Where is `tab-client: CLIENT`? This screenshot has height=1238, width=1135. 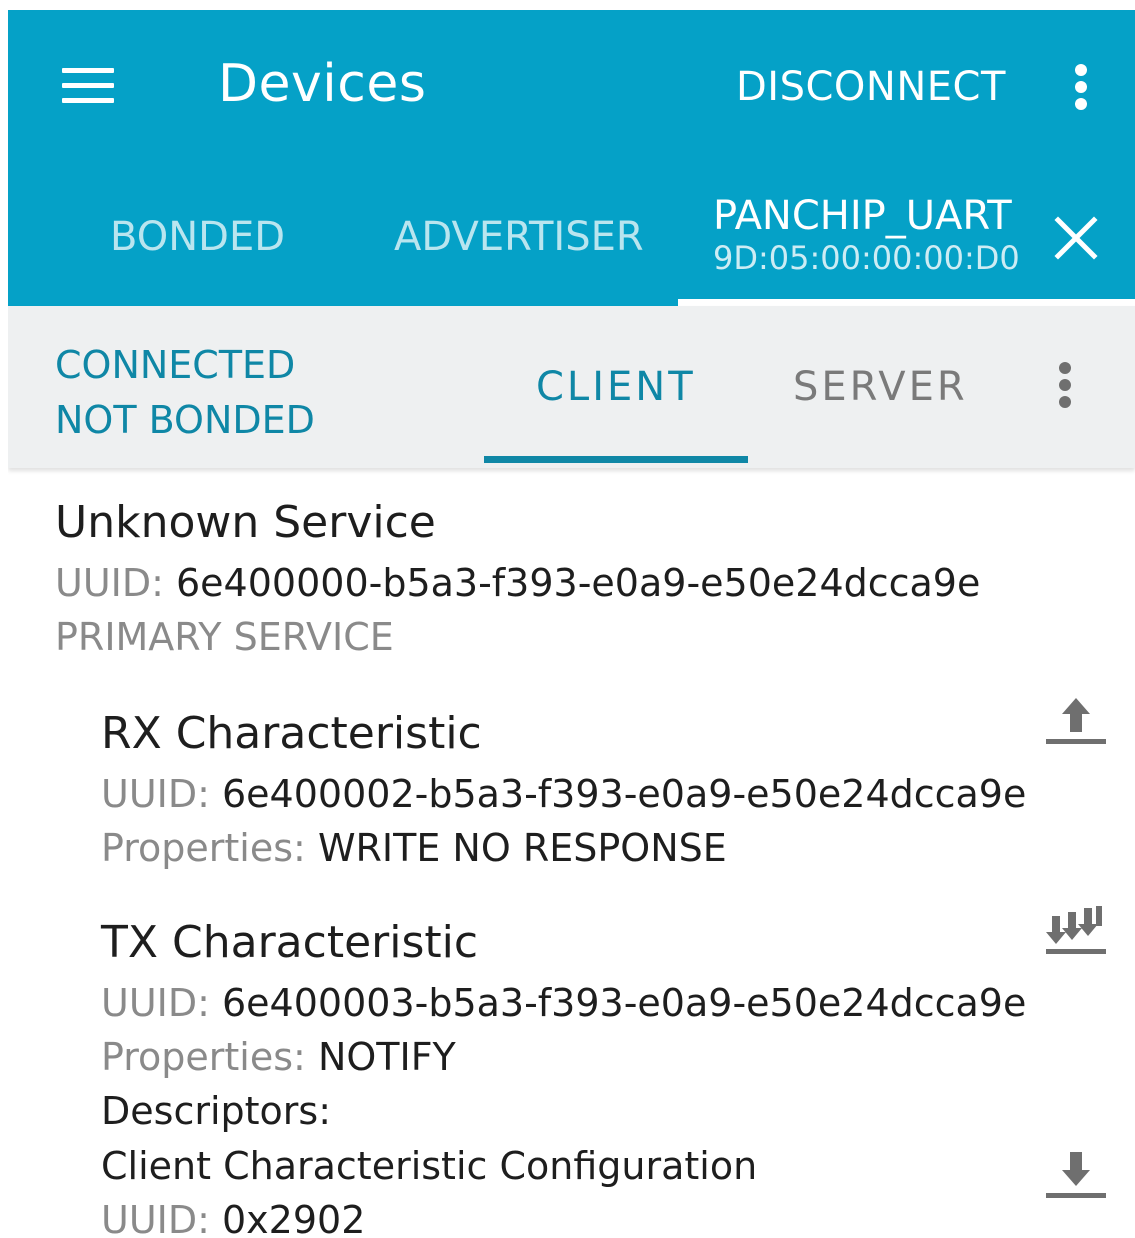
tab-client: CLIENT is located at coordinates (616, 387).